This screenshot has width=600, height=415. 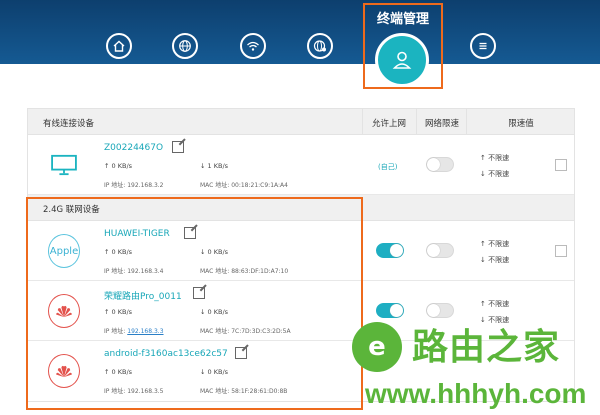 I want to click on self-label: (自己), so click(x=388, y=167).